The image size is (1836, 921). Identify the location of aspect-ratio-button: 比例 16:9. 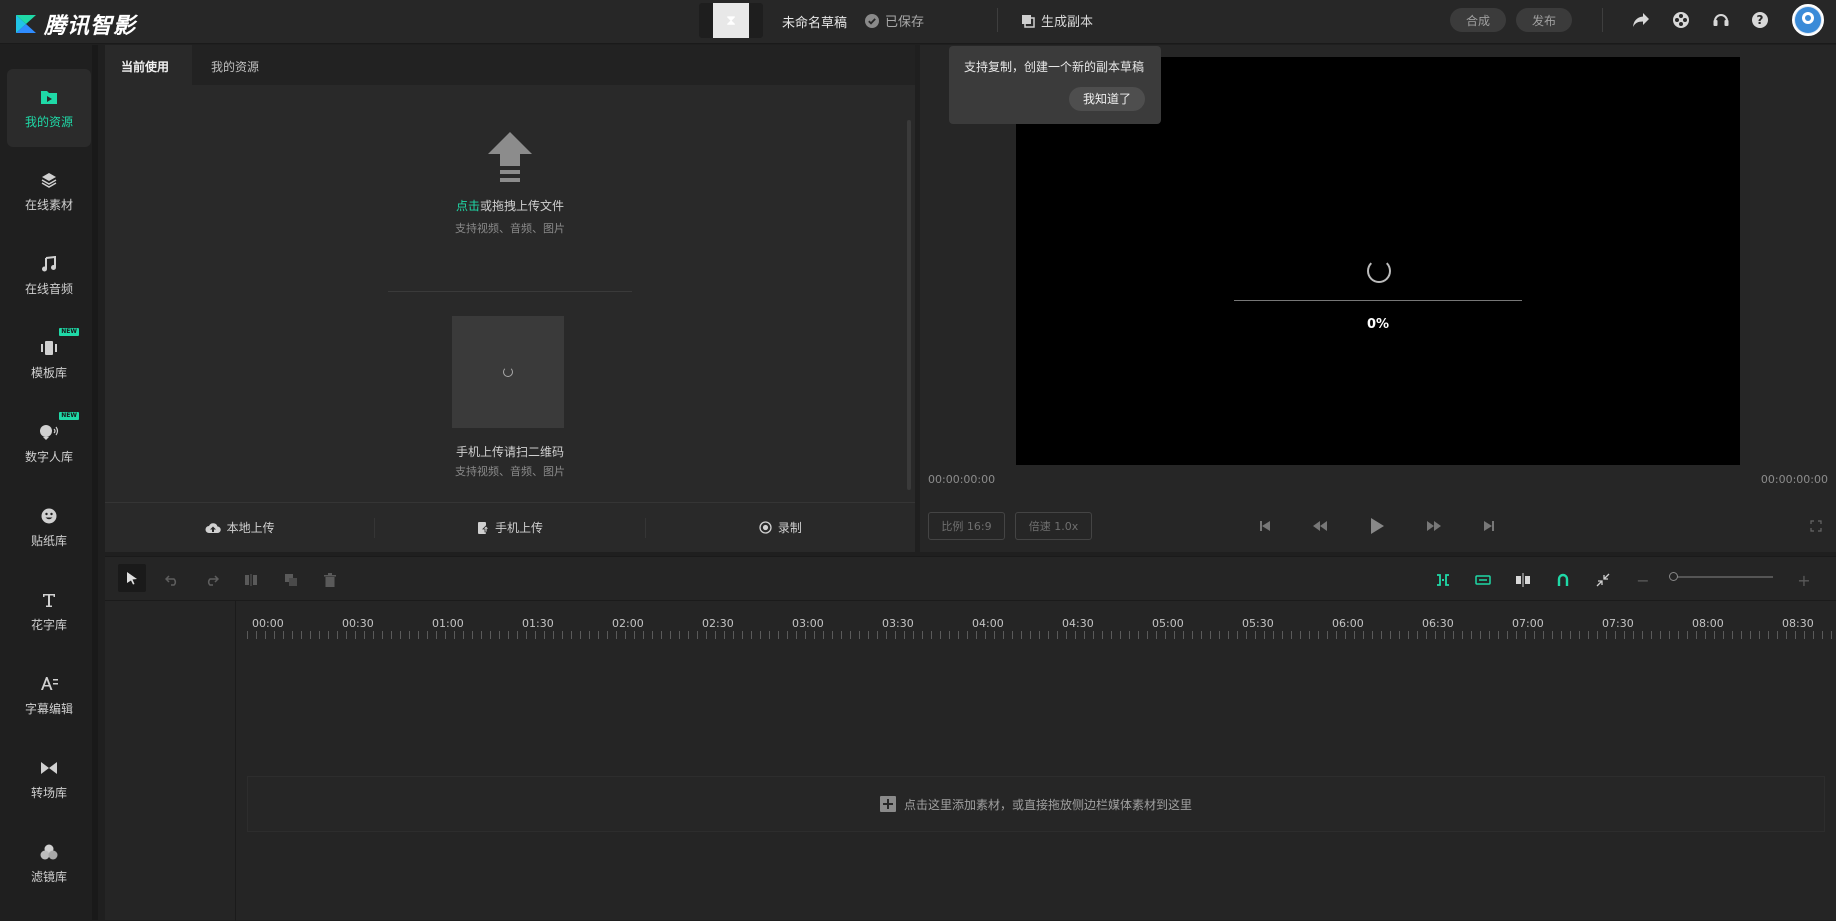
(966, 526).